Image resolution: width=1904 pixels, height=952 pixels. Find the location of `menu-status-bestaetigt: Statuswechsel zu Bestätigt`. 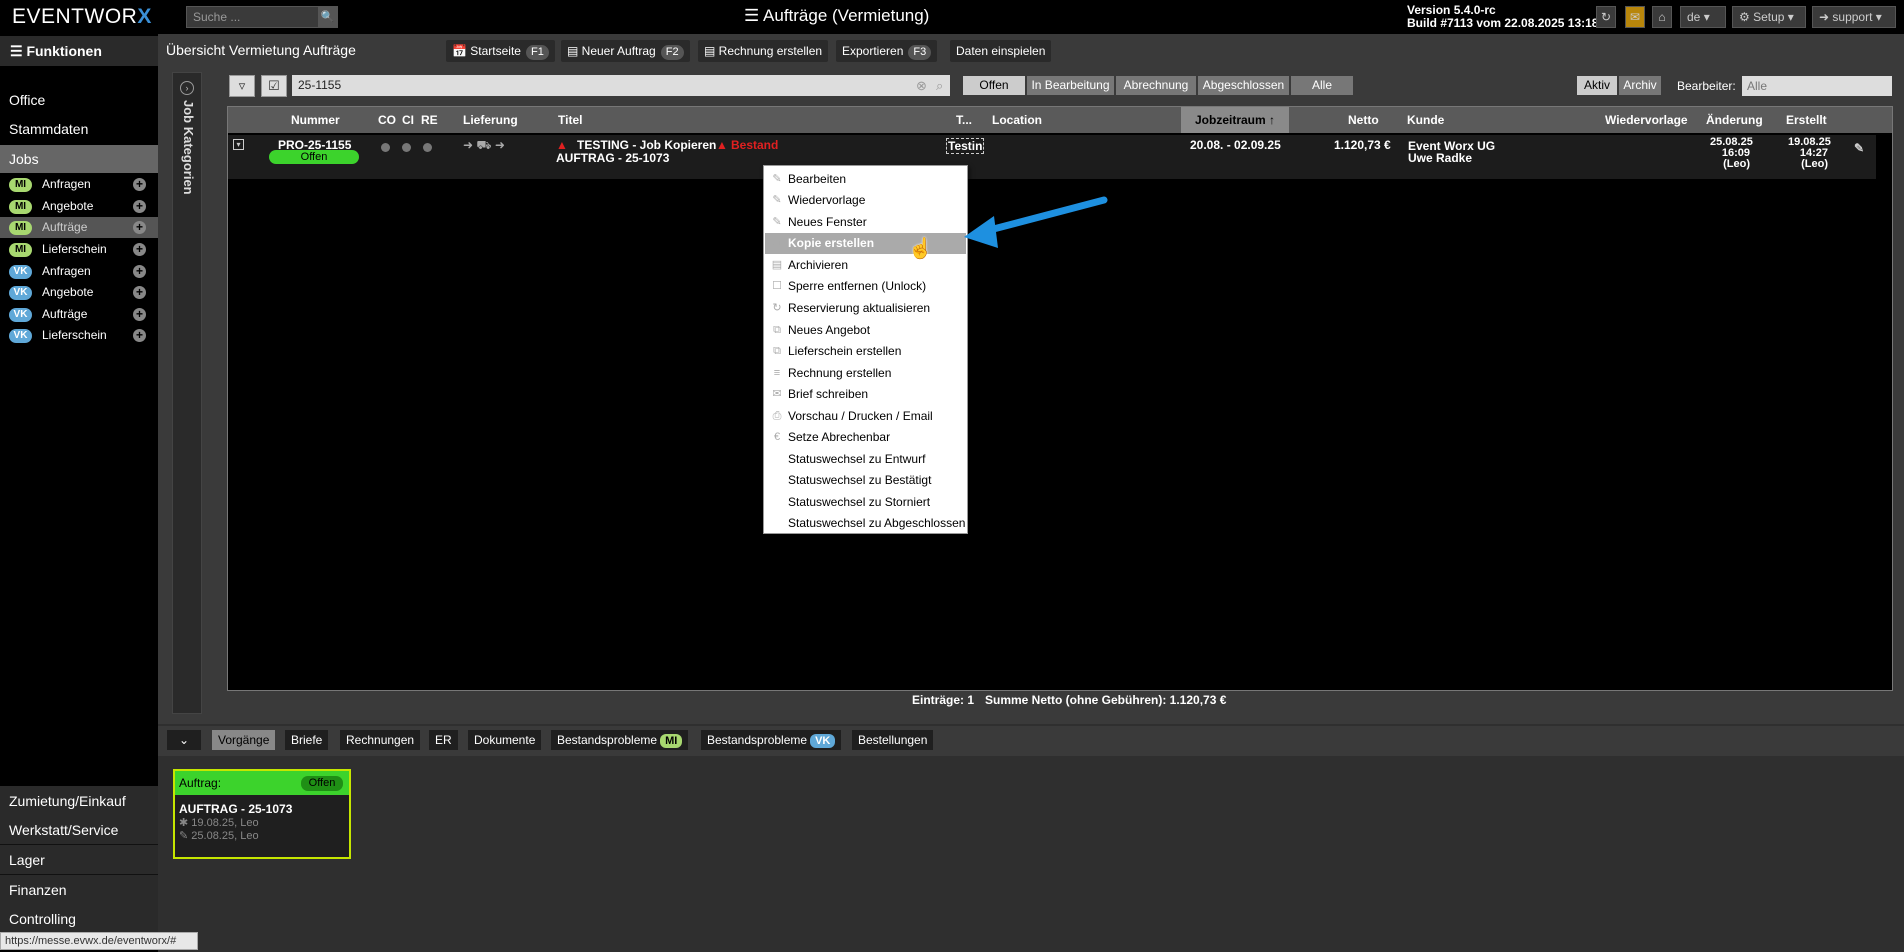

menu-status-bestaetigt: Statuswechsel zu Bestätigt is located at coordinates (865, 480).